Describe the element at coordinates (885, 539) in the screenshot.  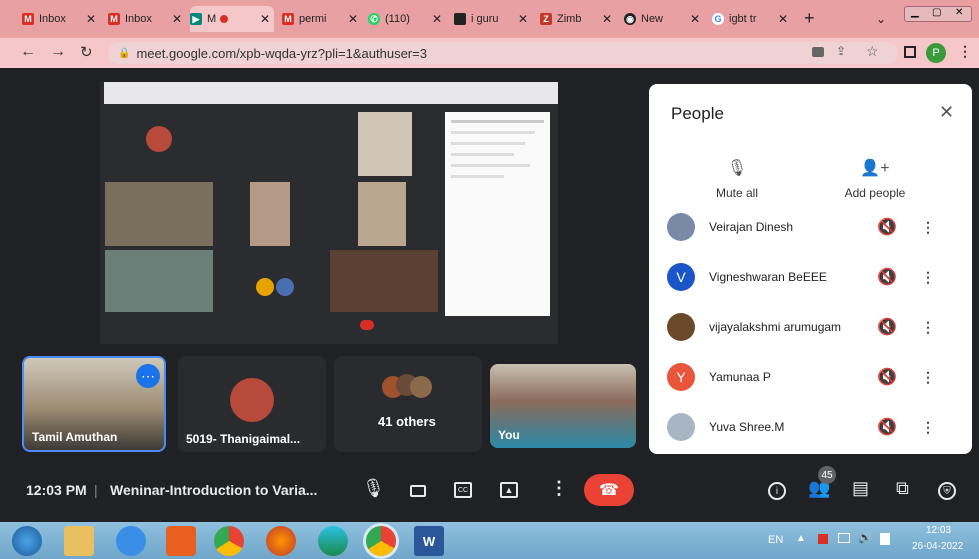
I see `battery-icon` at that location.